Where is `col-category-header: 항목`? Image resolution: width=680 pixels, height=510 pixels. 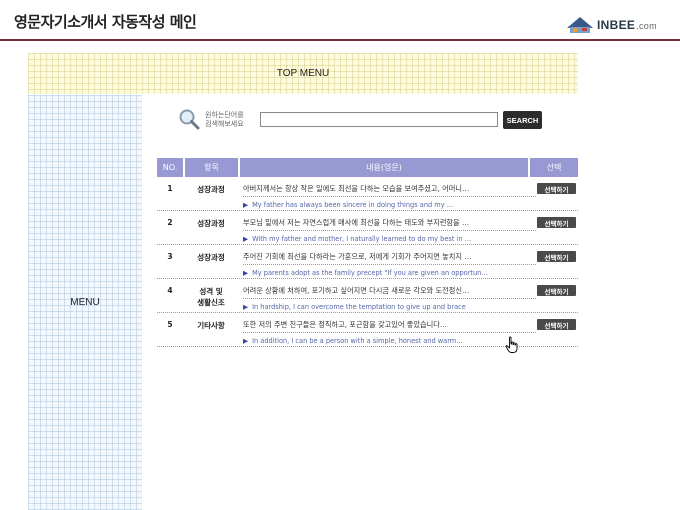
col-category-header: 항목 is located at coordinates (211, 167).